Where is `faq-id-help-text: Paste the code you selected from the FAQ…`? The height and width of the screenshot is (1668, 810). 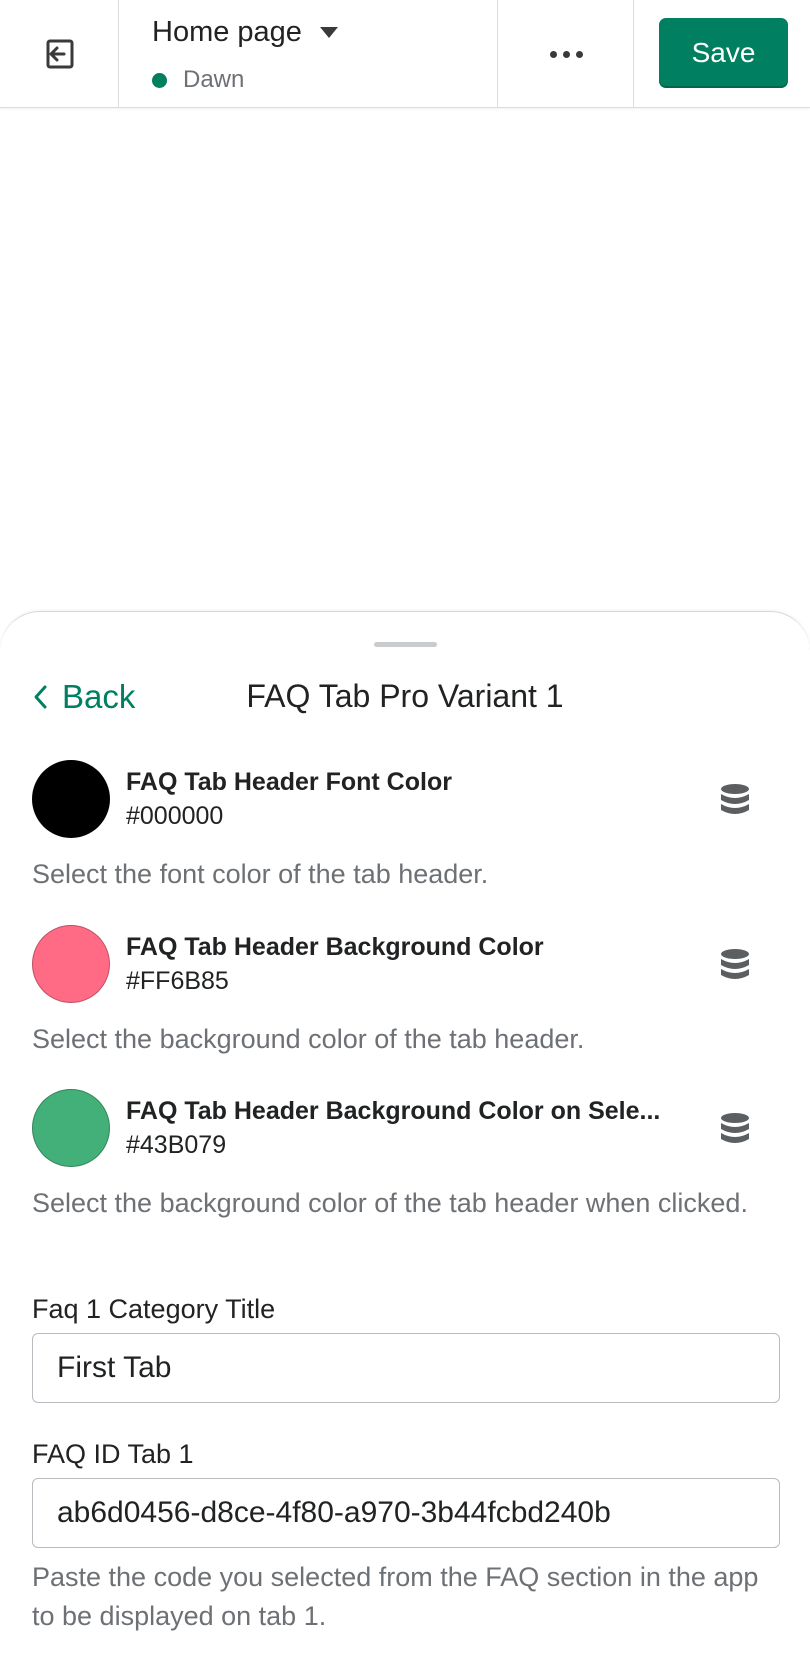 faq-id-help-text: Paste the code you selected from the FAQ… is located at coordinates (395, 1596).